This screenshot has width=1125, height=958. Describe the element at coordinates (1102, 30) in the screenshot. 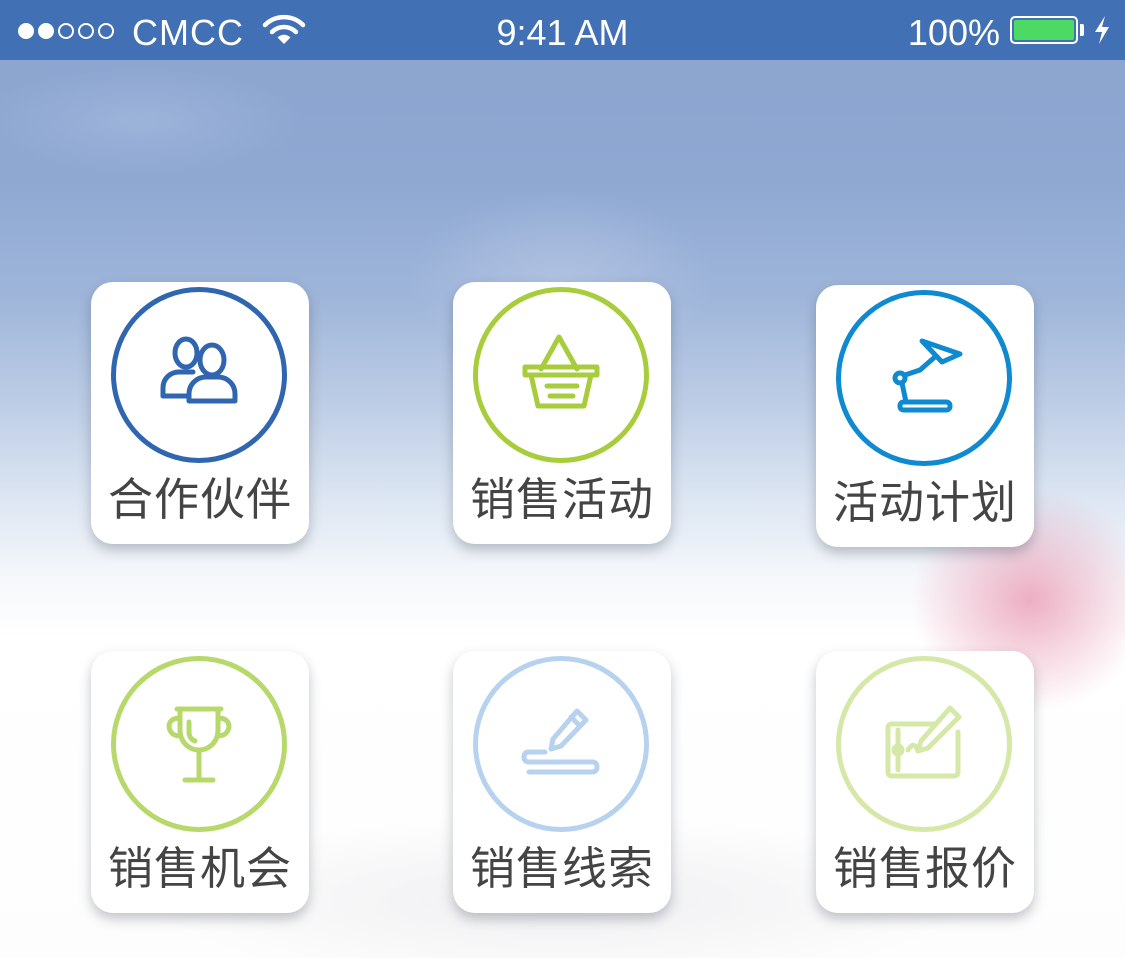

I see `charging-bolt-icon` at that location.